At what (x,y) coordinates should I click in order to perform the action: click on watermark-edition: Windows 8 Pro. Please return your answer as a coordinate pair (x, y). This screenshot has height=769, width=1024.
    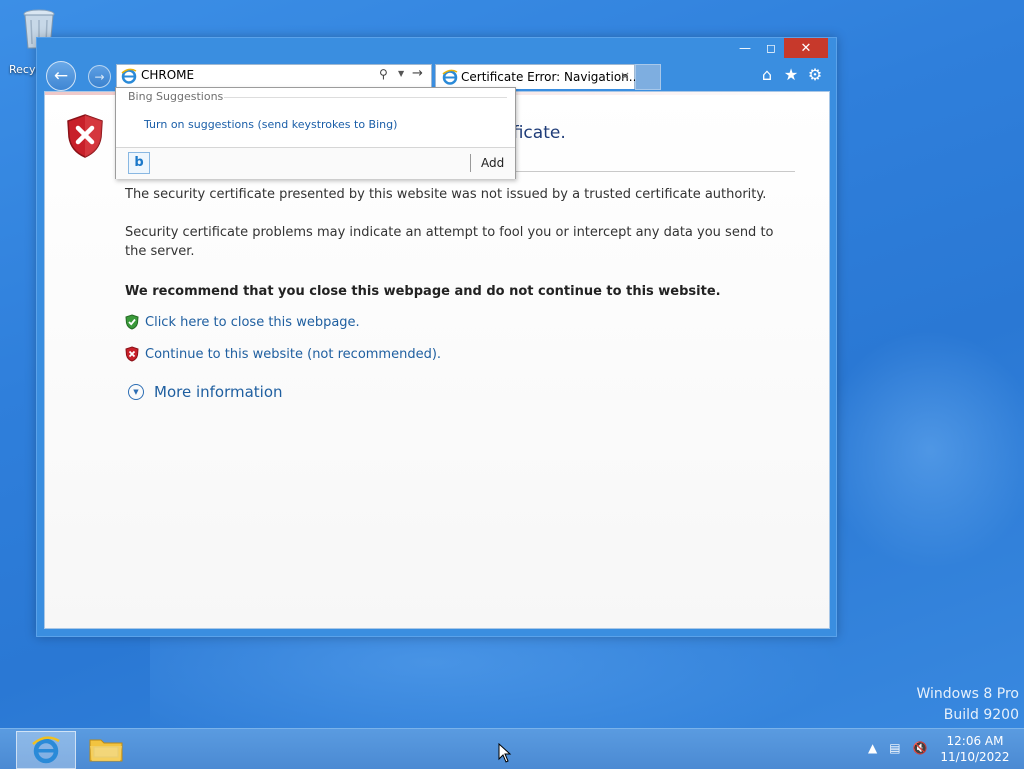
    Looking at the image, I should click on (967, 694).